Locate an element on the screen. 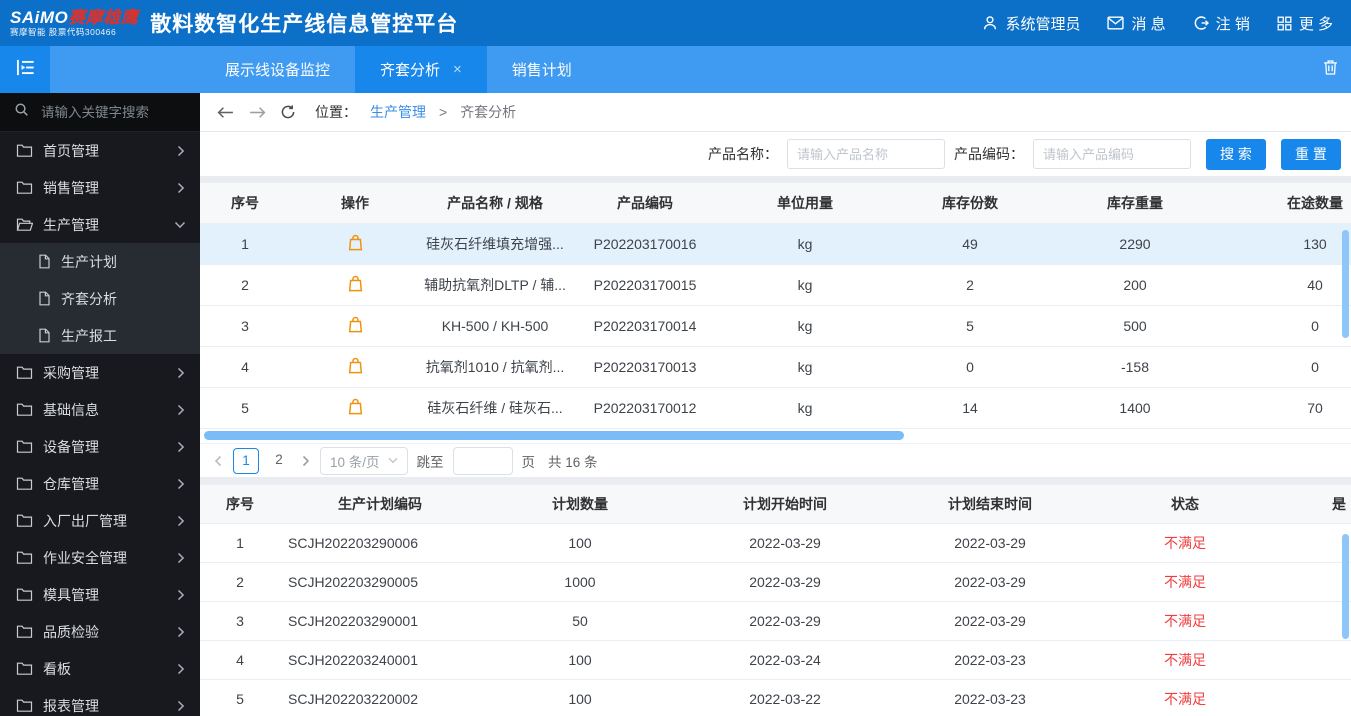 The width and height of the screenshot is (1351, 716). tab-销售计划: 销售计划 is located at coordinates (542, 69).